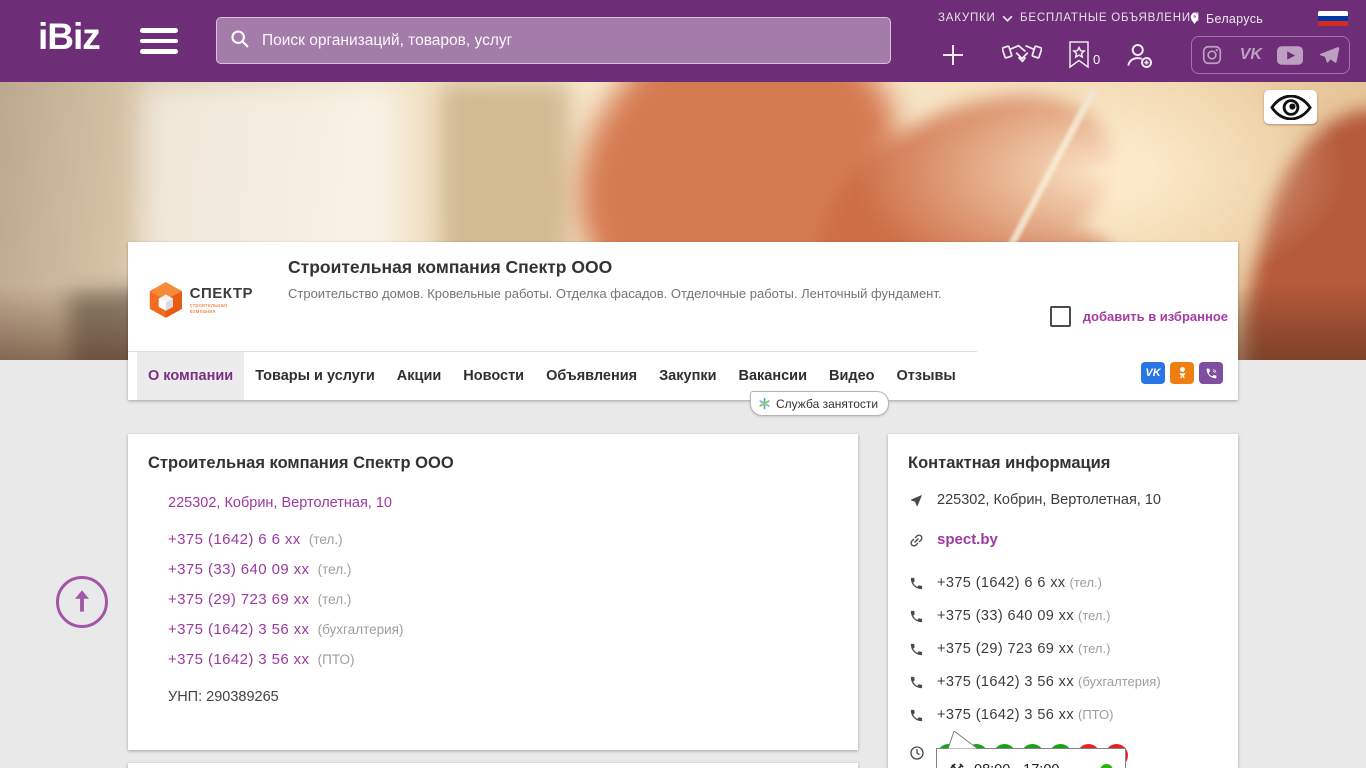 The width and height of the screenshot is (1366, 768). What do you see at coordinates (503, 629) in the screenshot?
I see `phone-row: +375 (1642) 3 56 xx (бухгалтерия)` at bounding box center [503, 629].